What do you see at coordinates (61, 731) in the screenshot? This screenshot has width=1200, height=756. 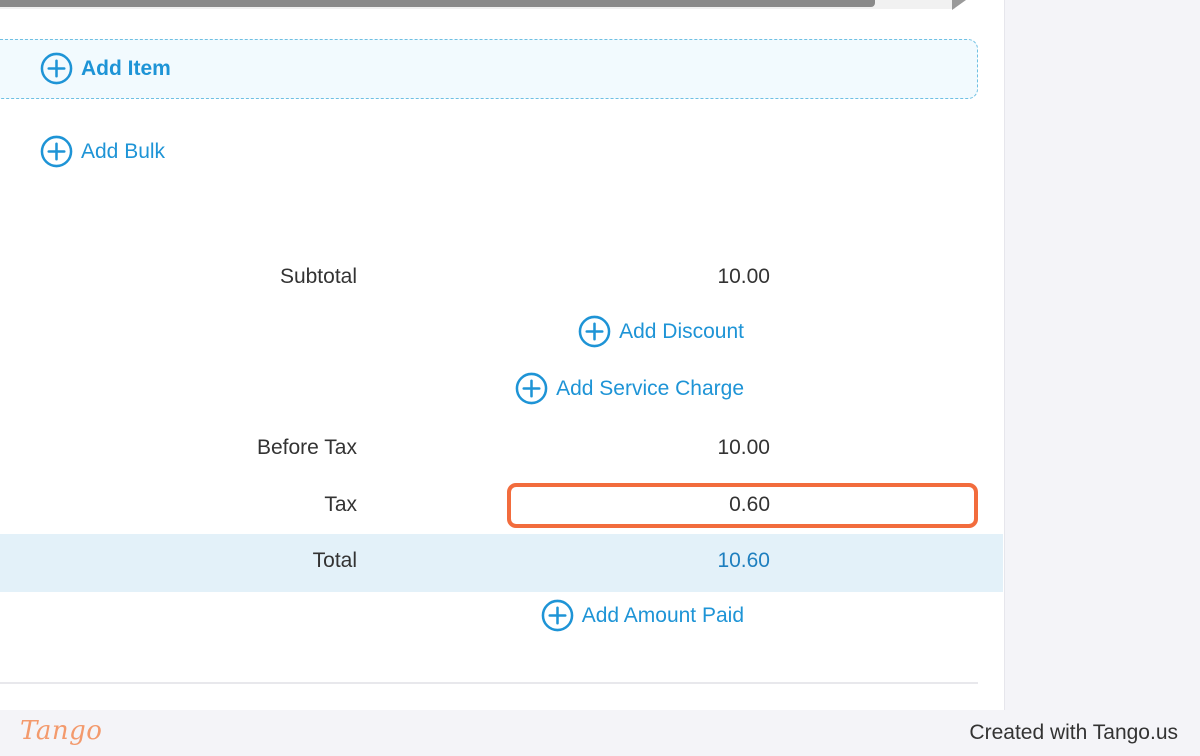 I see `tango-logo: Tango` at bounding box center [61, 731].